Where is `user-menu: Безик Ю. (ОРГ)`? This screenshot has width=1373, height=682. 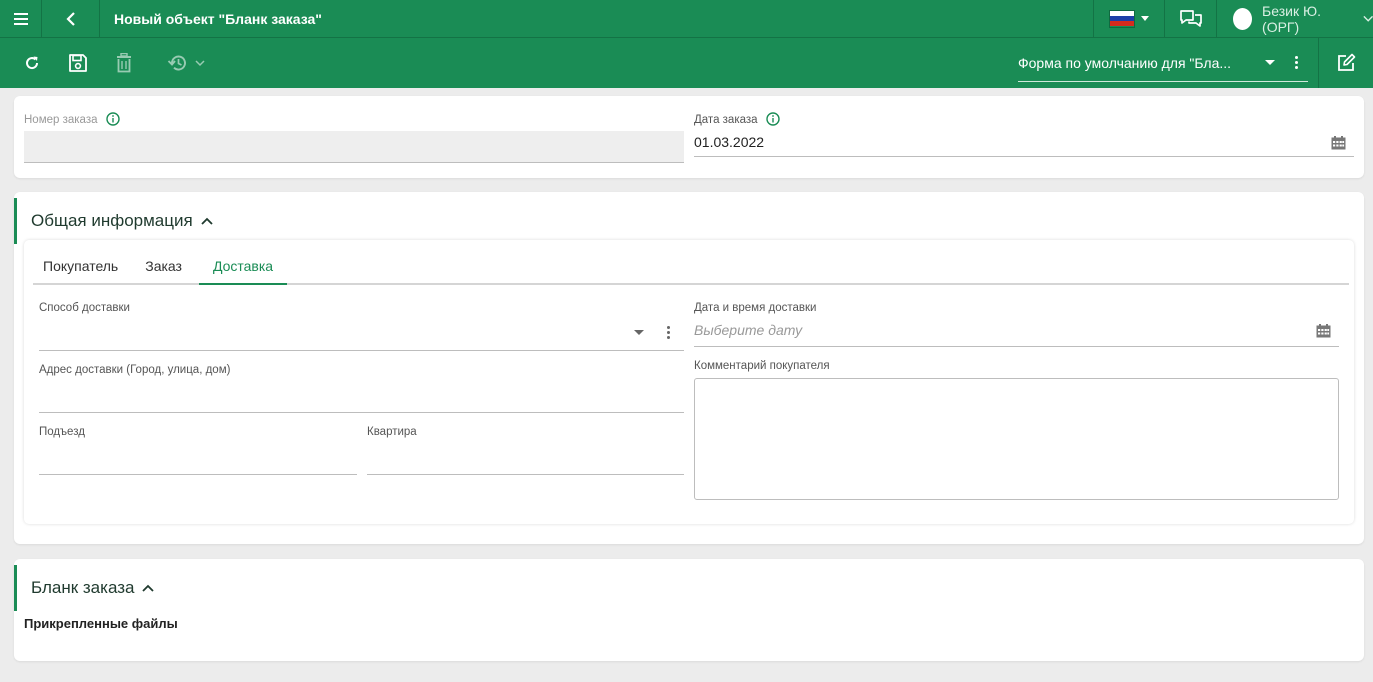 user-menu: Безик Ю. (ОРГ) is located at coordinates (1295, 19).